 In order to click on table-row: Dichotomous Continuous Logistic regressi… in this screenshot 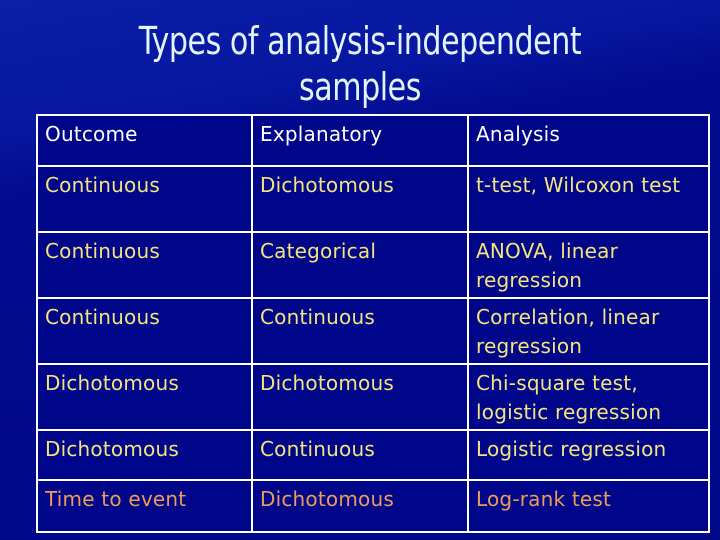, I will do `click(373, 455)`.